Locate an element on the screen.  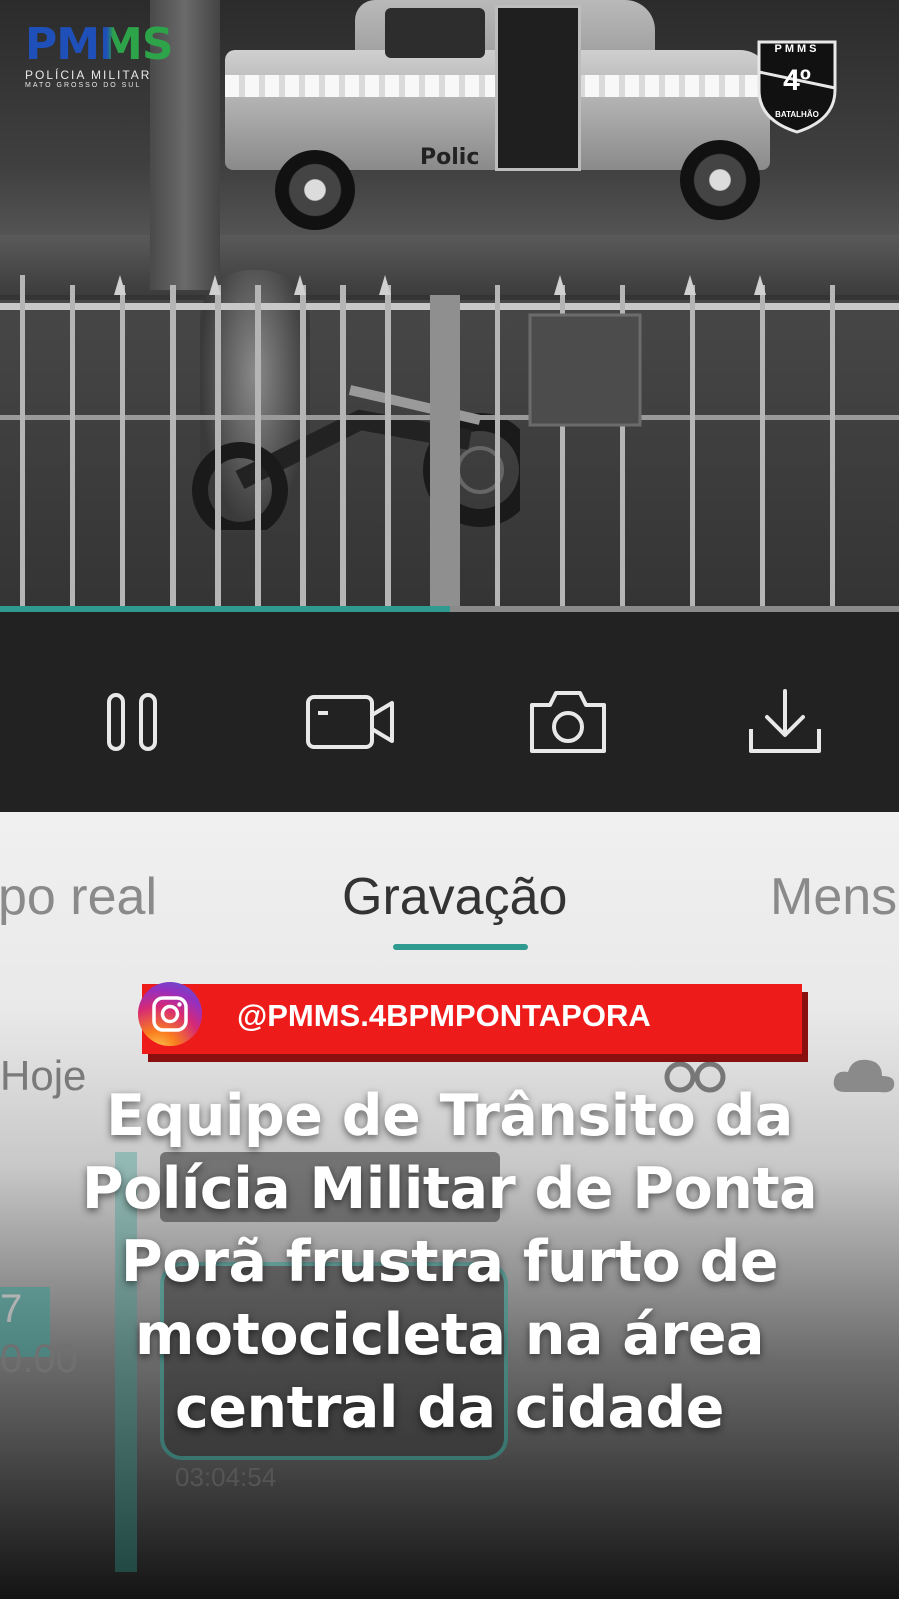
headline-line-5: central da cidade is located at coordinates (449, 1408).